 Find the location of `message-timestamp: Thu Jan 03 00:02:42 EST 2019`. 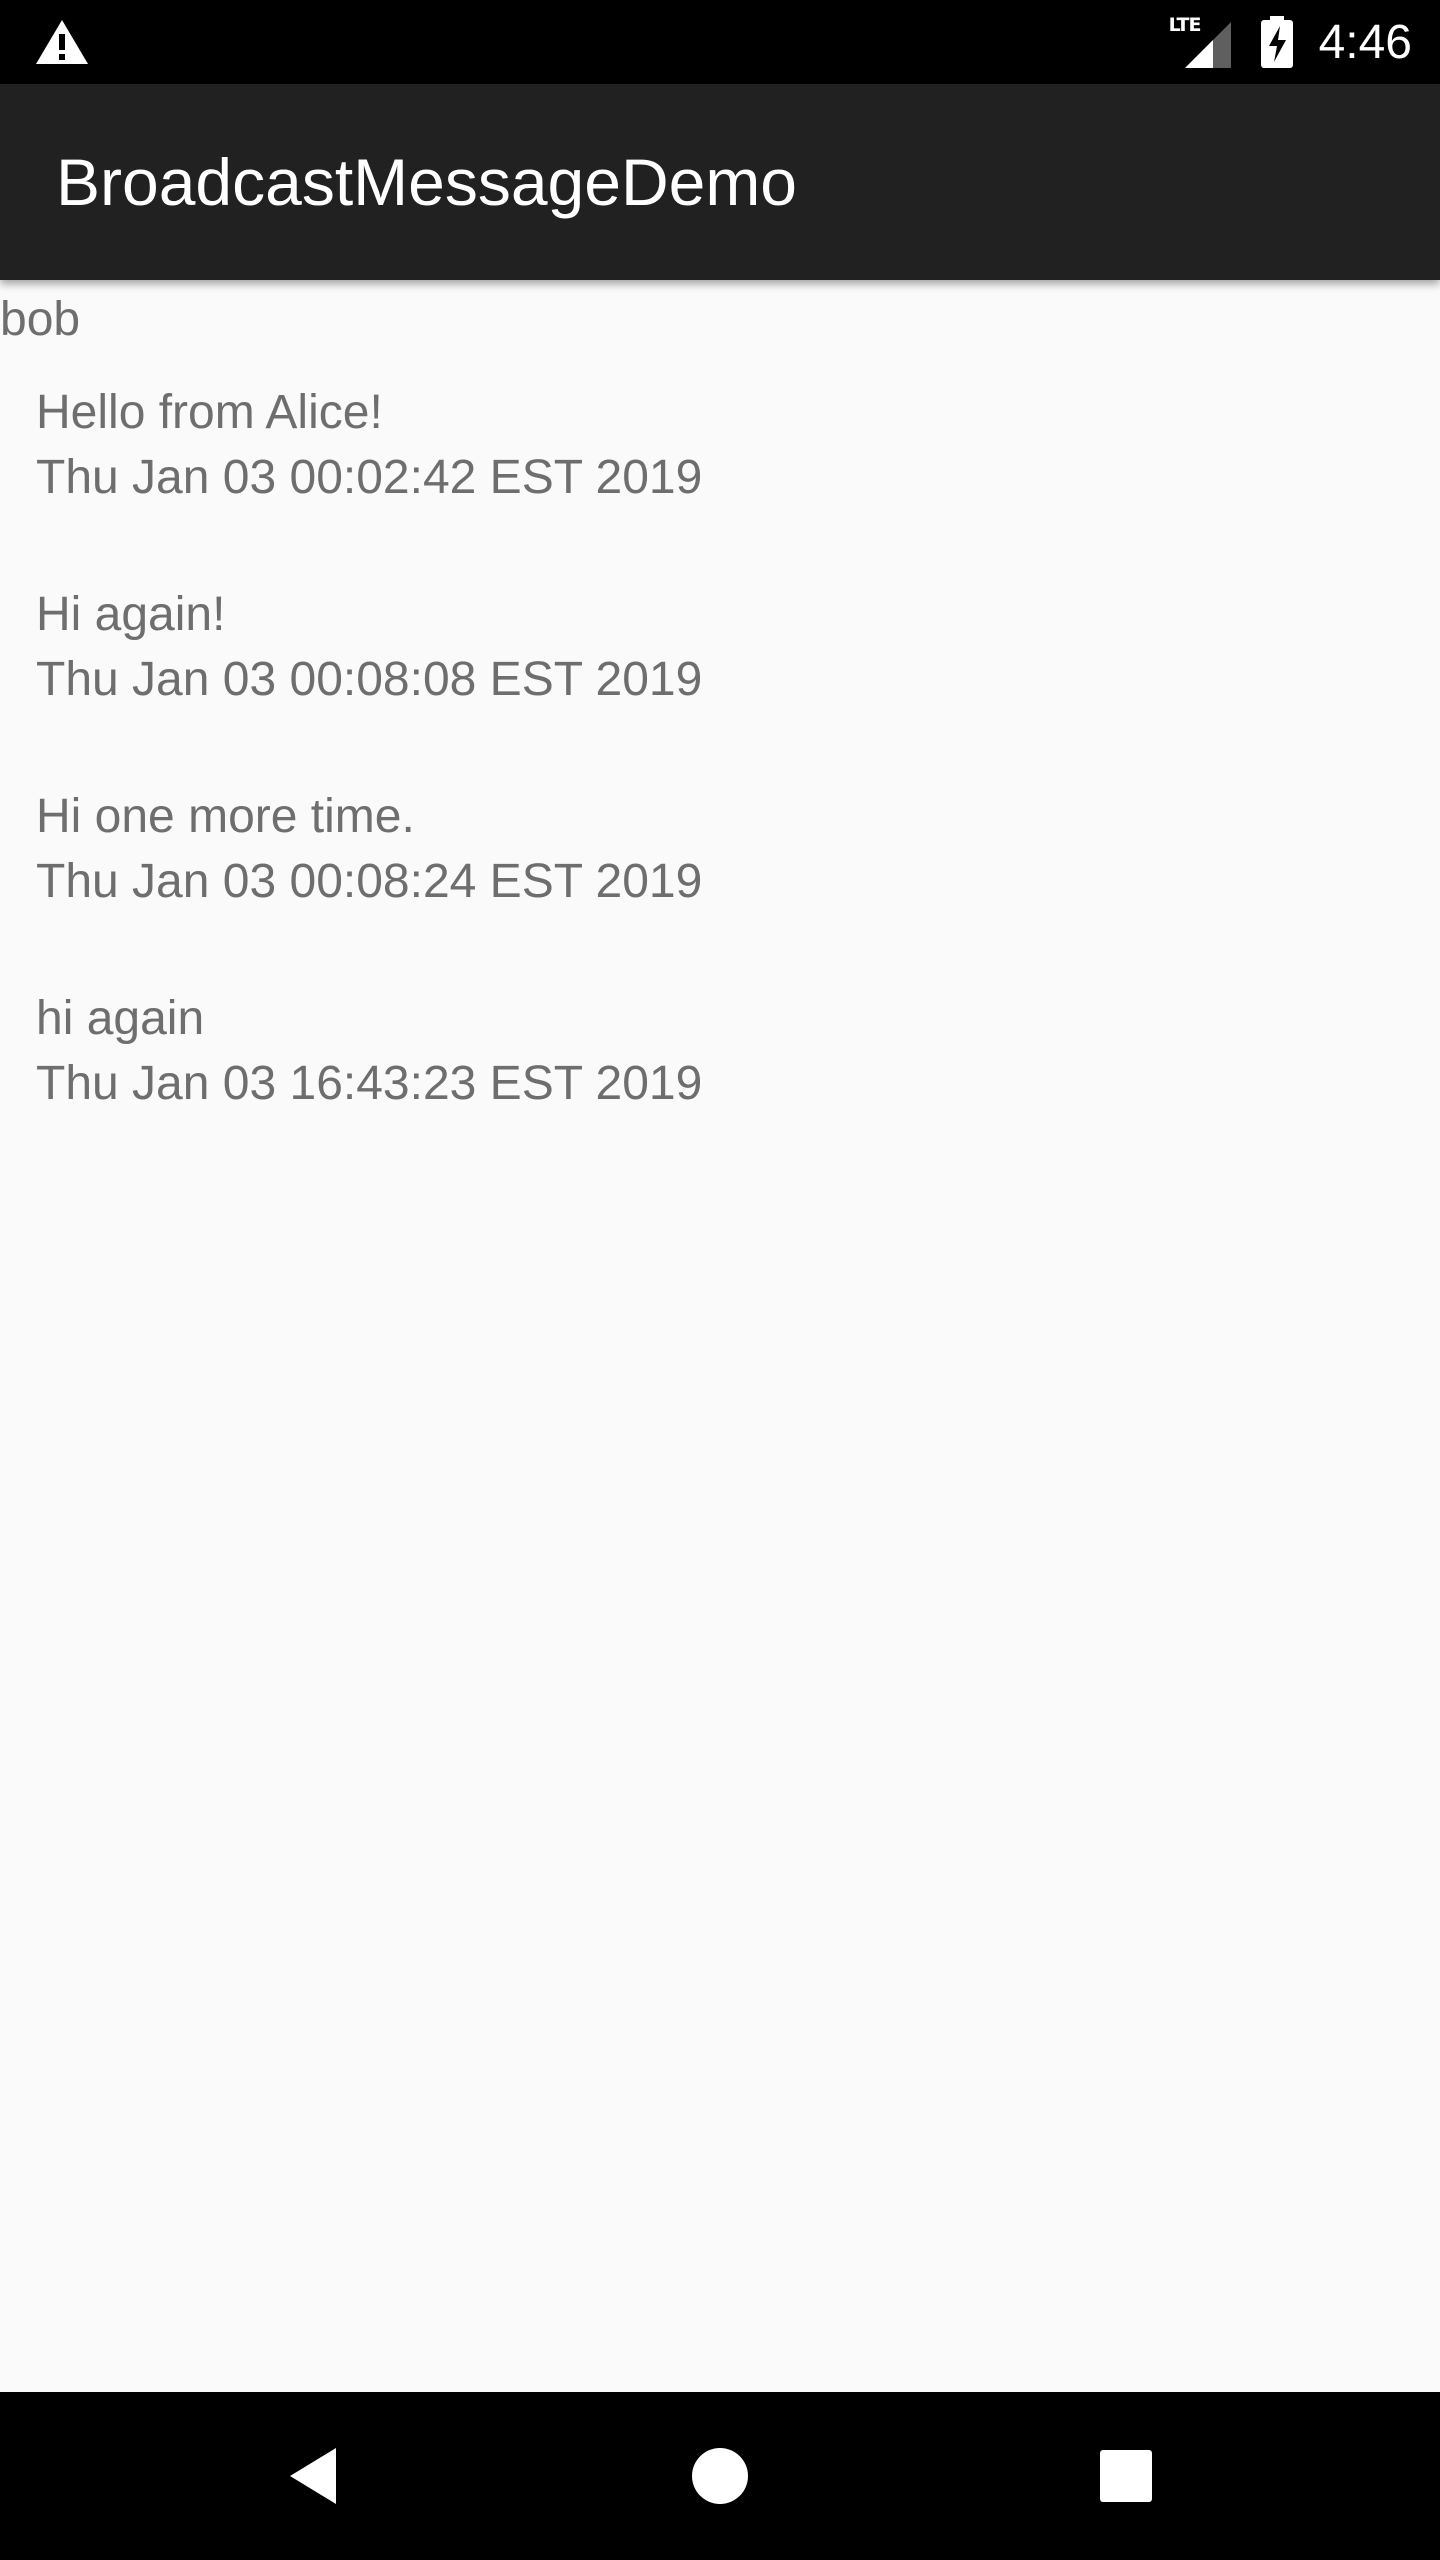

message-timestamp: Thu Jan 03 00:02:42 EST 2019 is located at coordinates (369, 477).